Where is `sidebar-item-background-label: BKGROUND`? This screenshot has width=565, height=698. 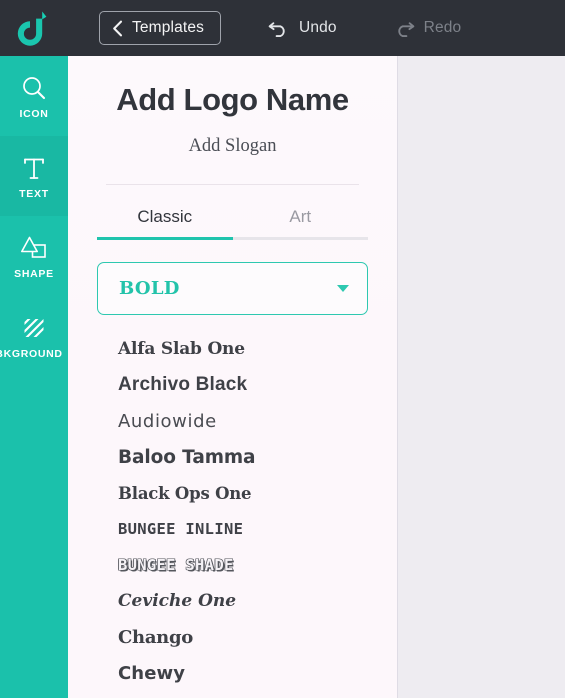
sidebar-item-background-label: BKGROUND is located at coordinates (31, 353).